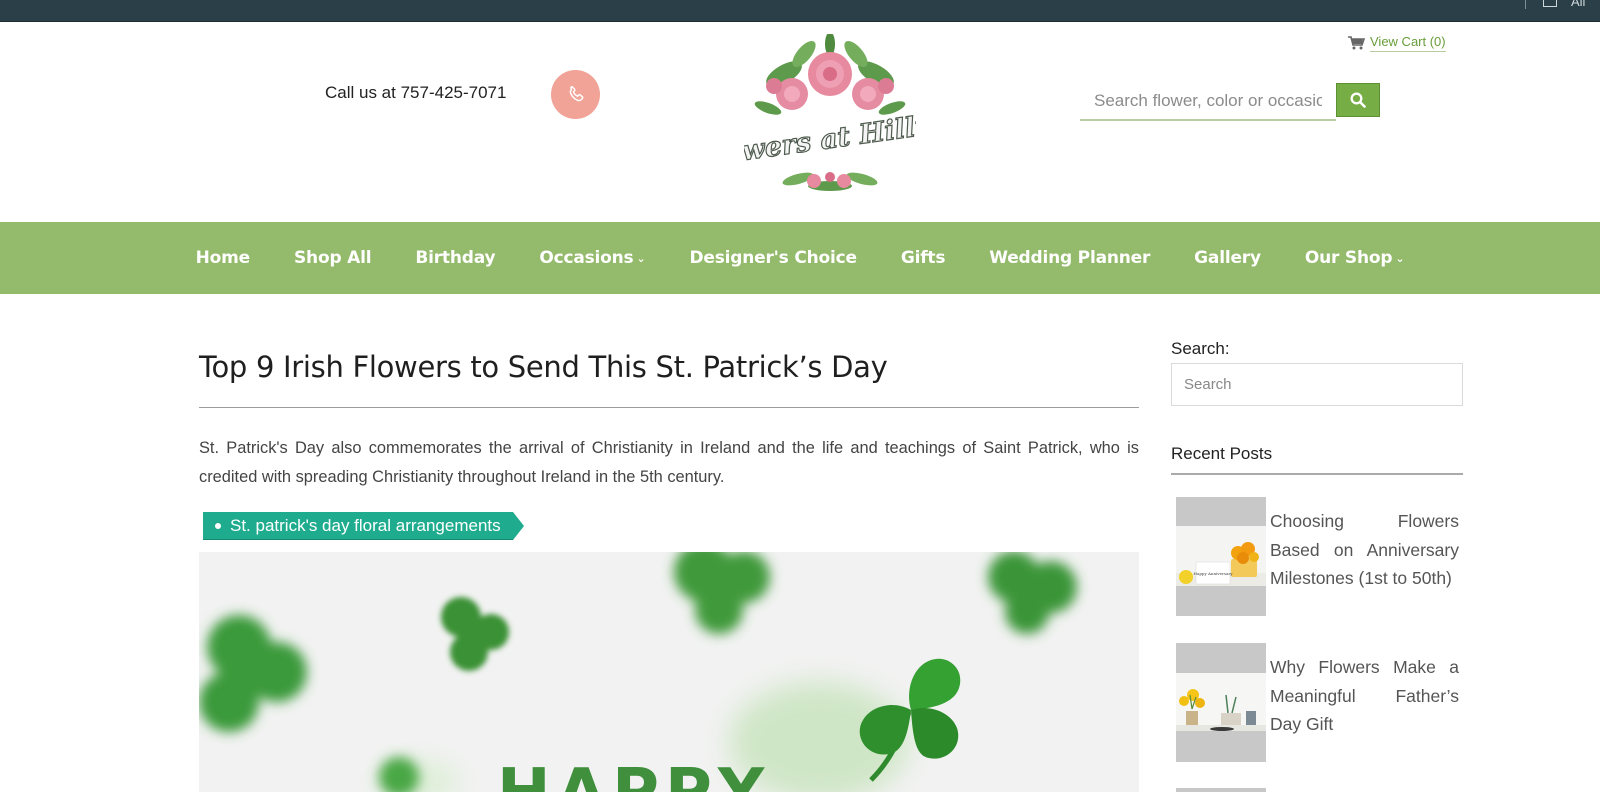  I want to click on top-bar-divider, so click(1525, 4).